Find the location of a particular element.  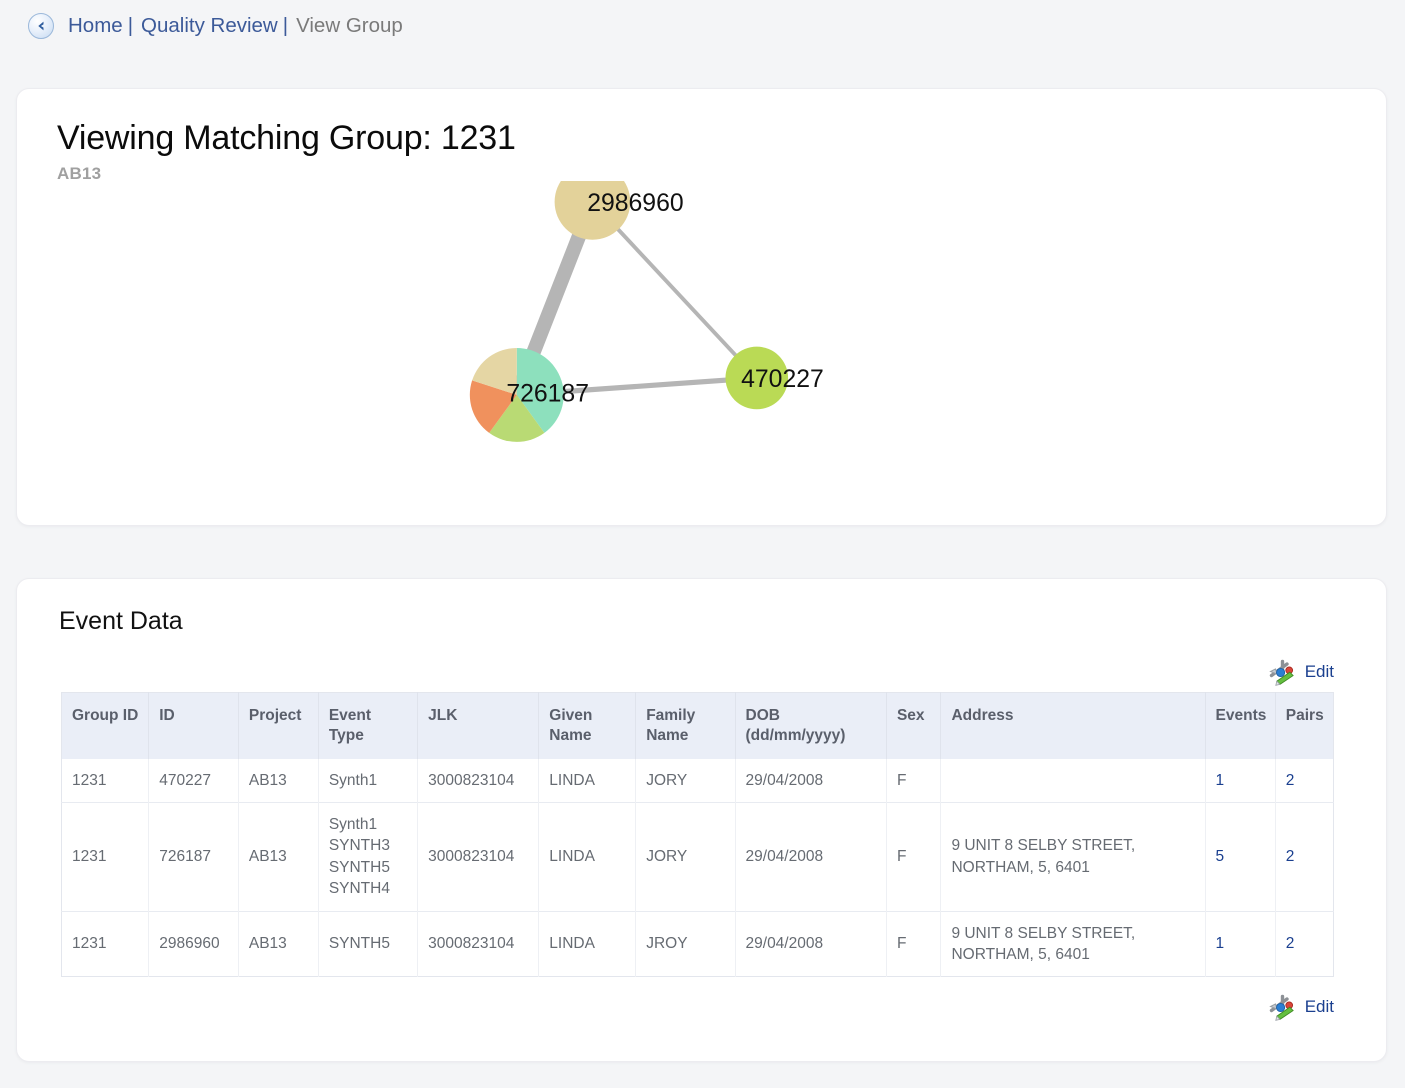

cell-id: 2986960 is located at coordinates (193, 943).